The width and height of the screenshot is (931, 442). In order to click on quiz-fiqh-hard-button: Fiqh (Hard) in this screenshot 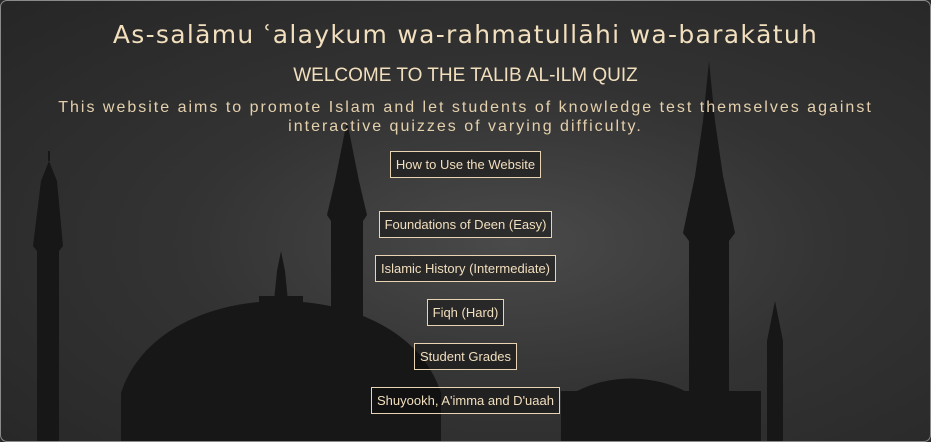, I will do `click(465, 312)`.